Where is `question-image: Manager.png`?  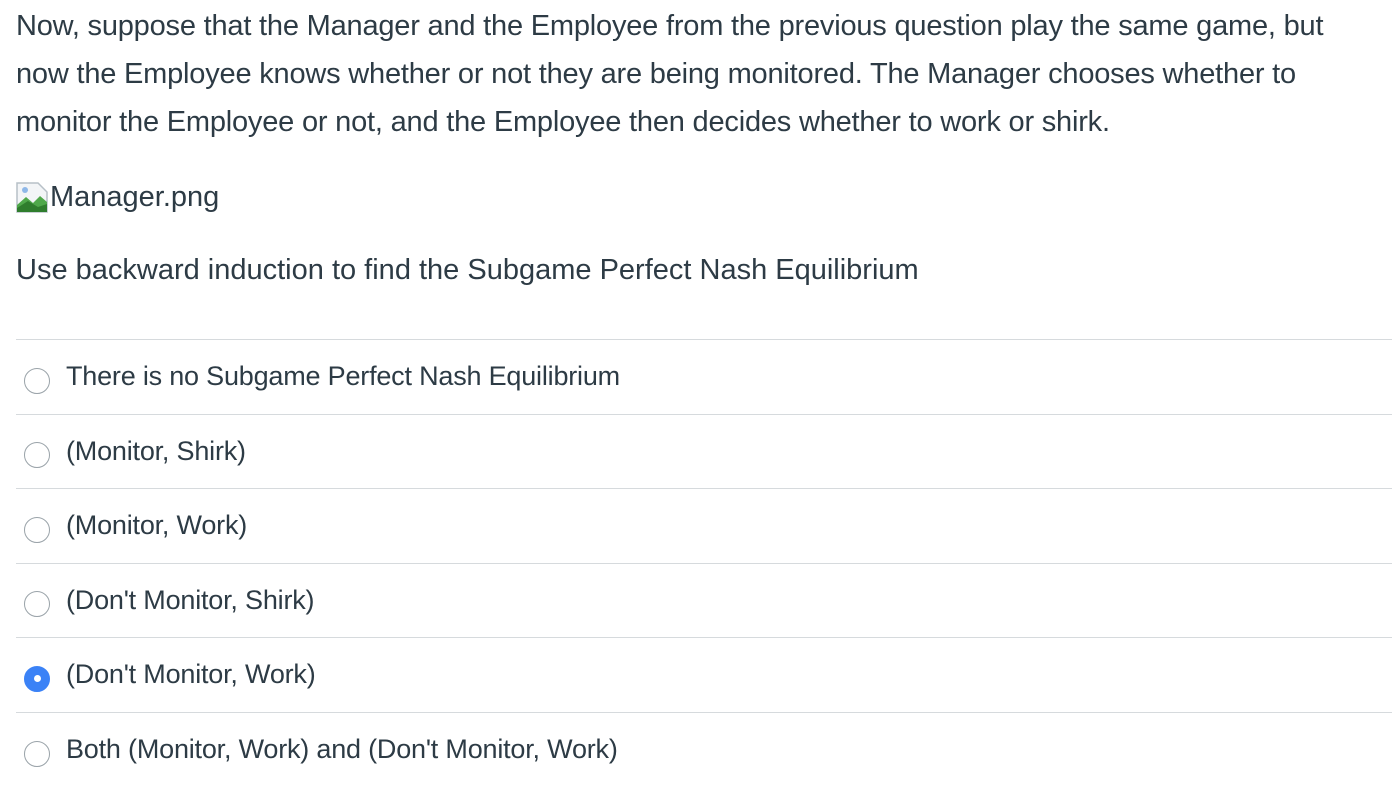 question-image: Manager.png is located at coordinates (696, 197).